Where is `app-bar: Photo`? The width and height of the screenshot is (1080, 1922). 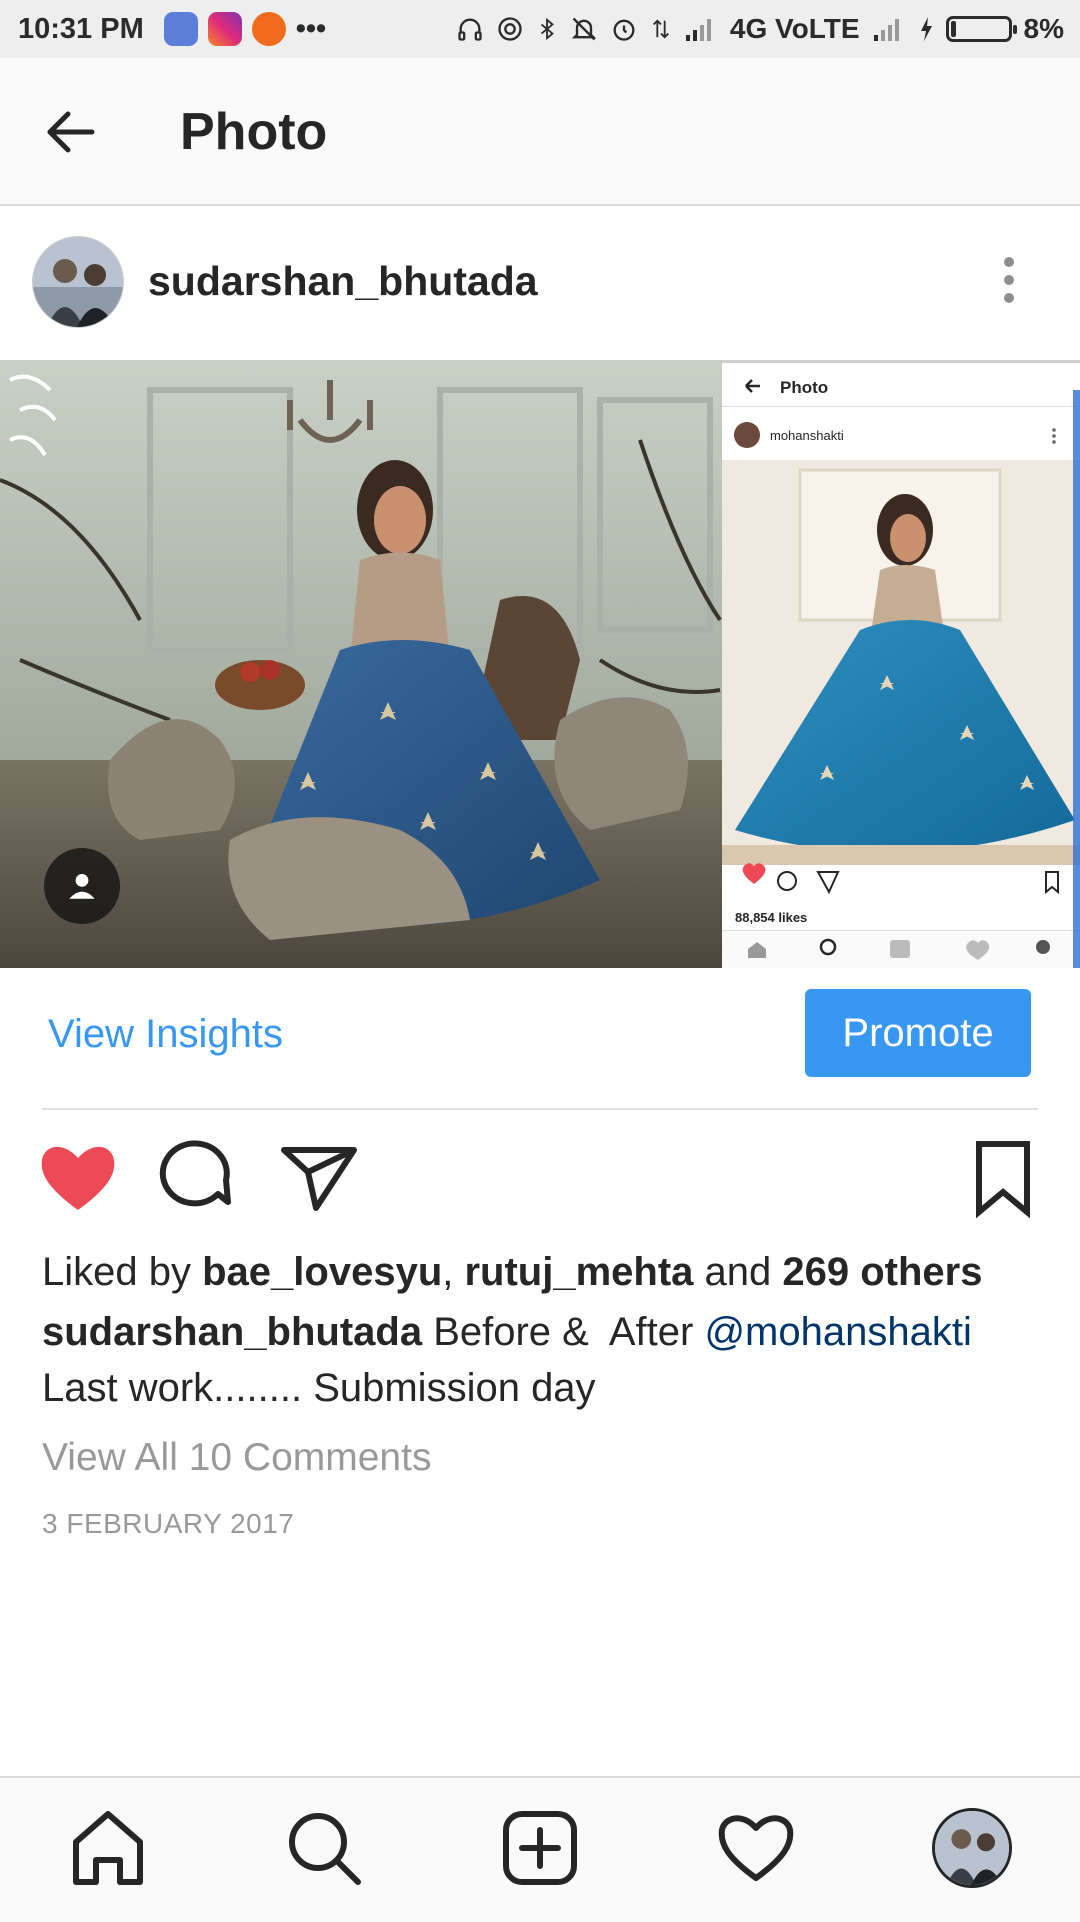
app-bar: Photo is located at coordinates (540, 132).